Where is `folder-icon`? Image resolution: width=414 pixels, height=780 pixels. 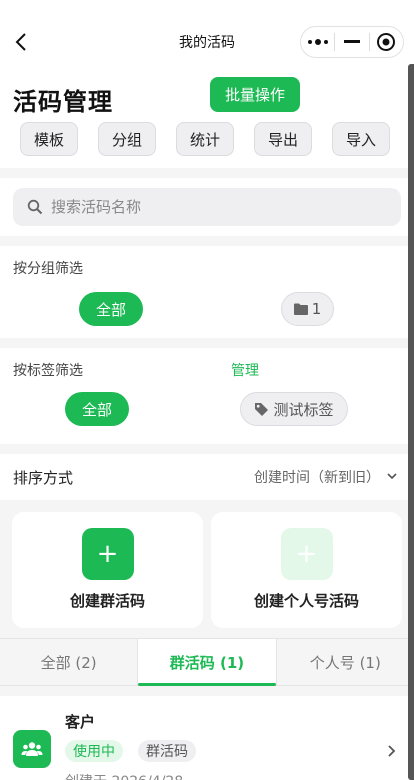 folder-icon is located at coordinates (300, 309).